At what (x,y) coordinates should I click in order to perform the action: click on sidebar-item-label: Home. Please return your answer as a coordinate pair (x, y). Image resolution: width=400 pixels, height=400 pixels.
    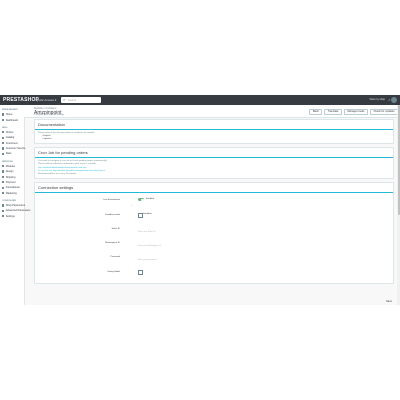
    Looking at the image, I should click on (9, 115).